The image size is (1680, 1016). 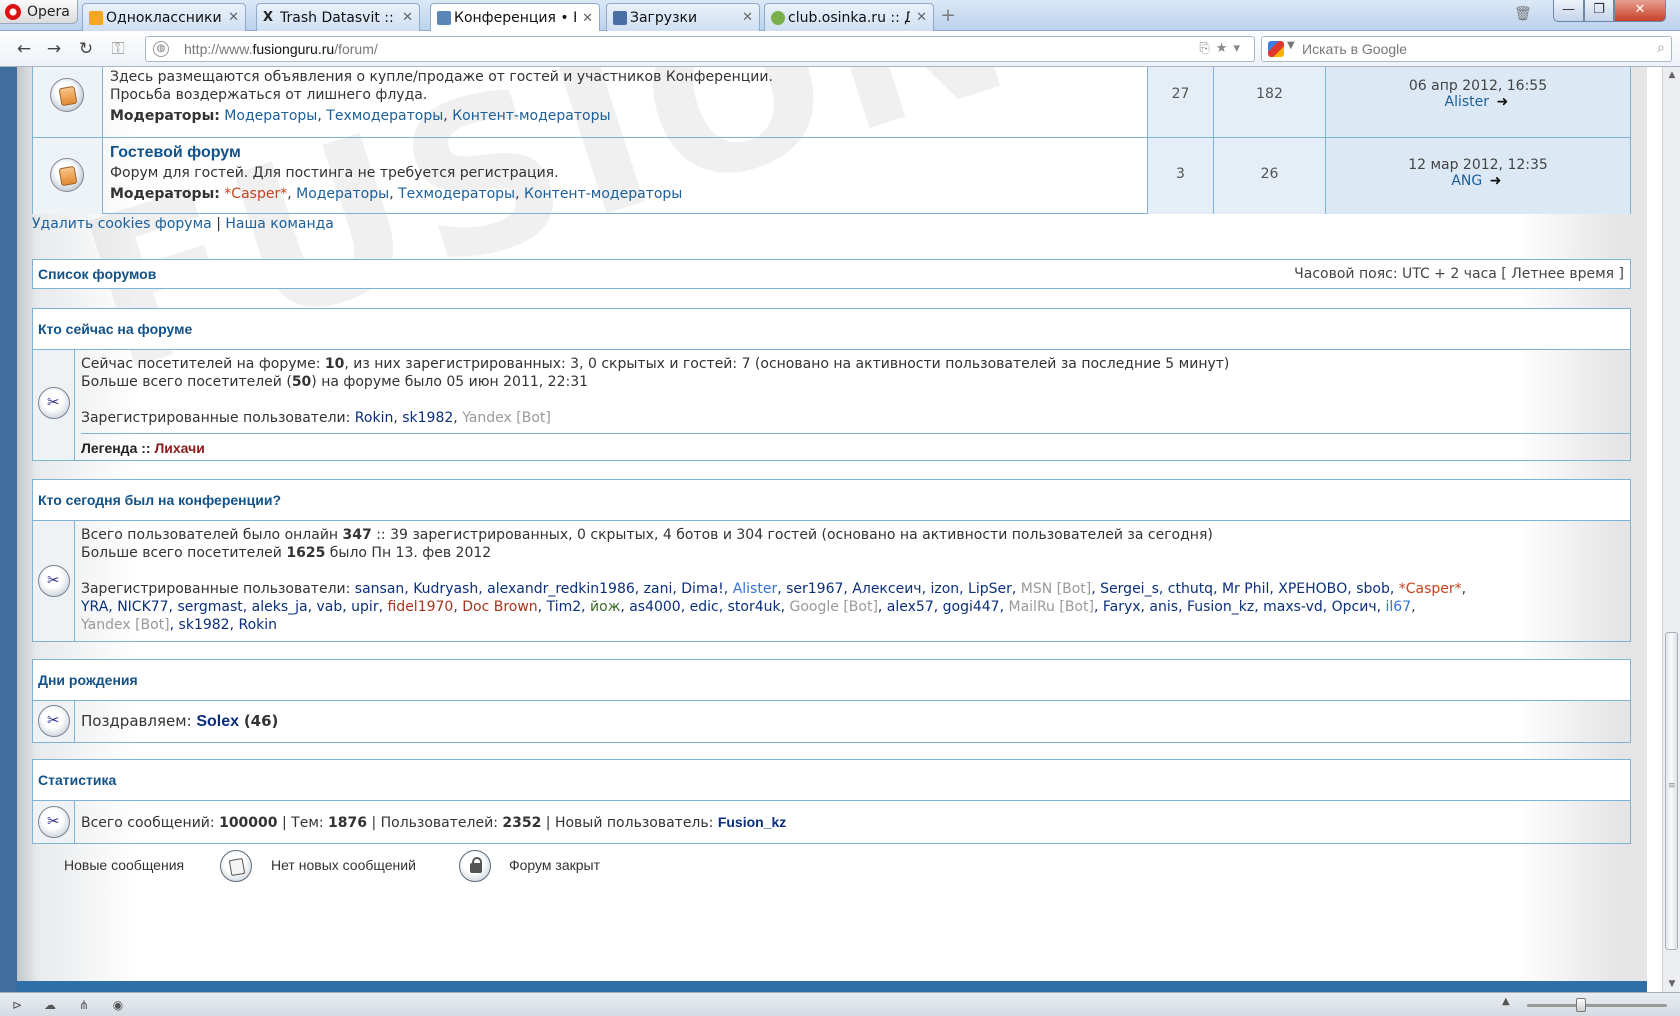 I want to click on tab-trash-datasvit: X Trash Datasvit :: Д... ✕, so click(x=338, y=17).